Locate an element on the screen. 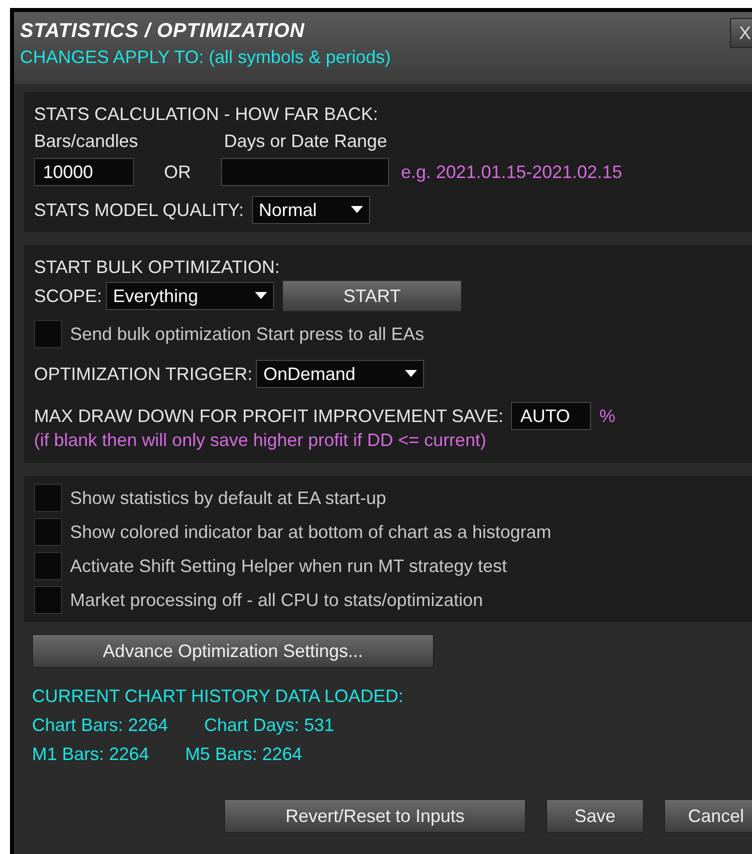 Image resolution: width=752 pixels, height=854 pixels. history-value: Chart Days: 531 is located at coordinates (269, 725).